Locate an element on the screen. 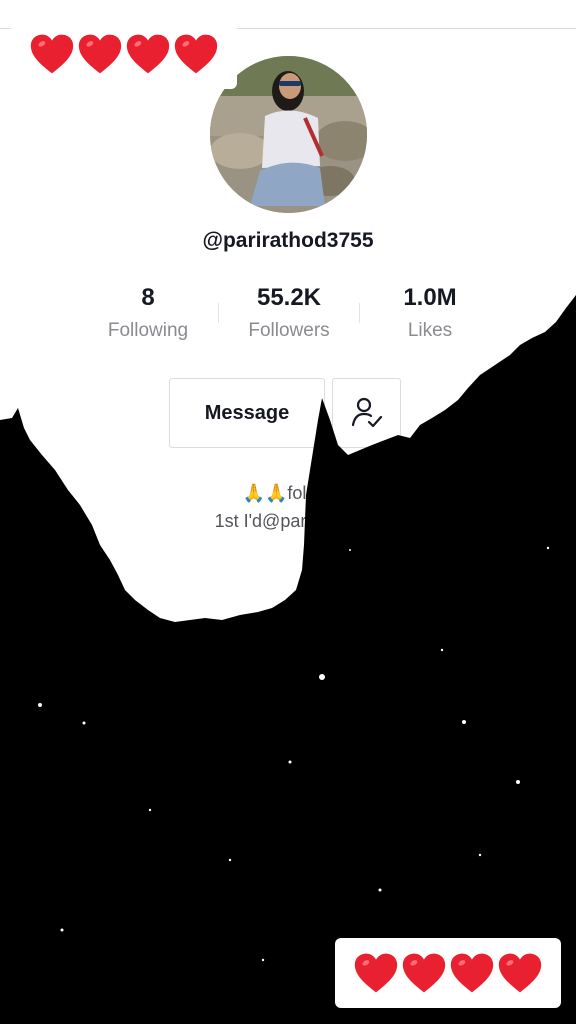 This screenshot has width=576, height=1024. hearts-sticker-top-left is located at coordinates (124, 54).